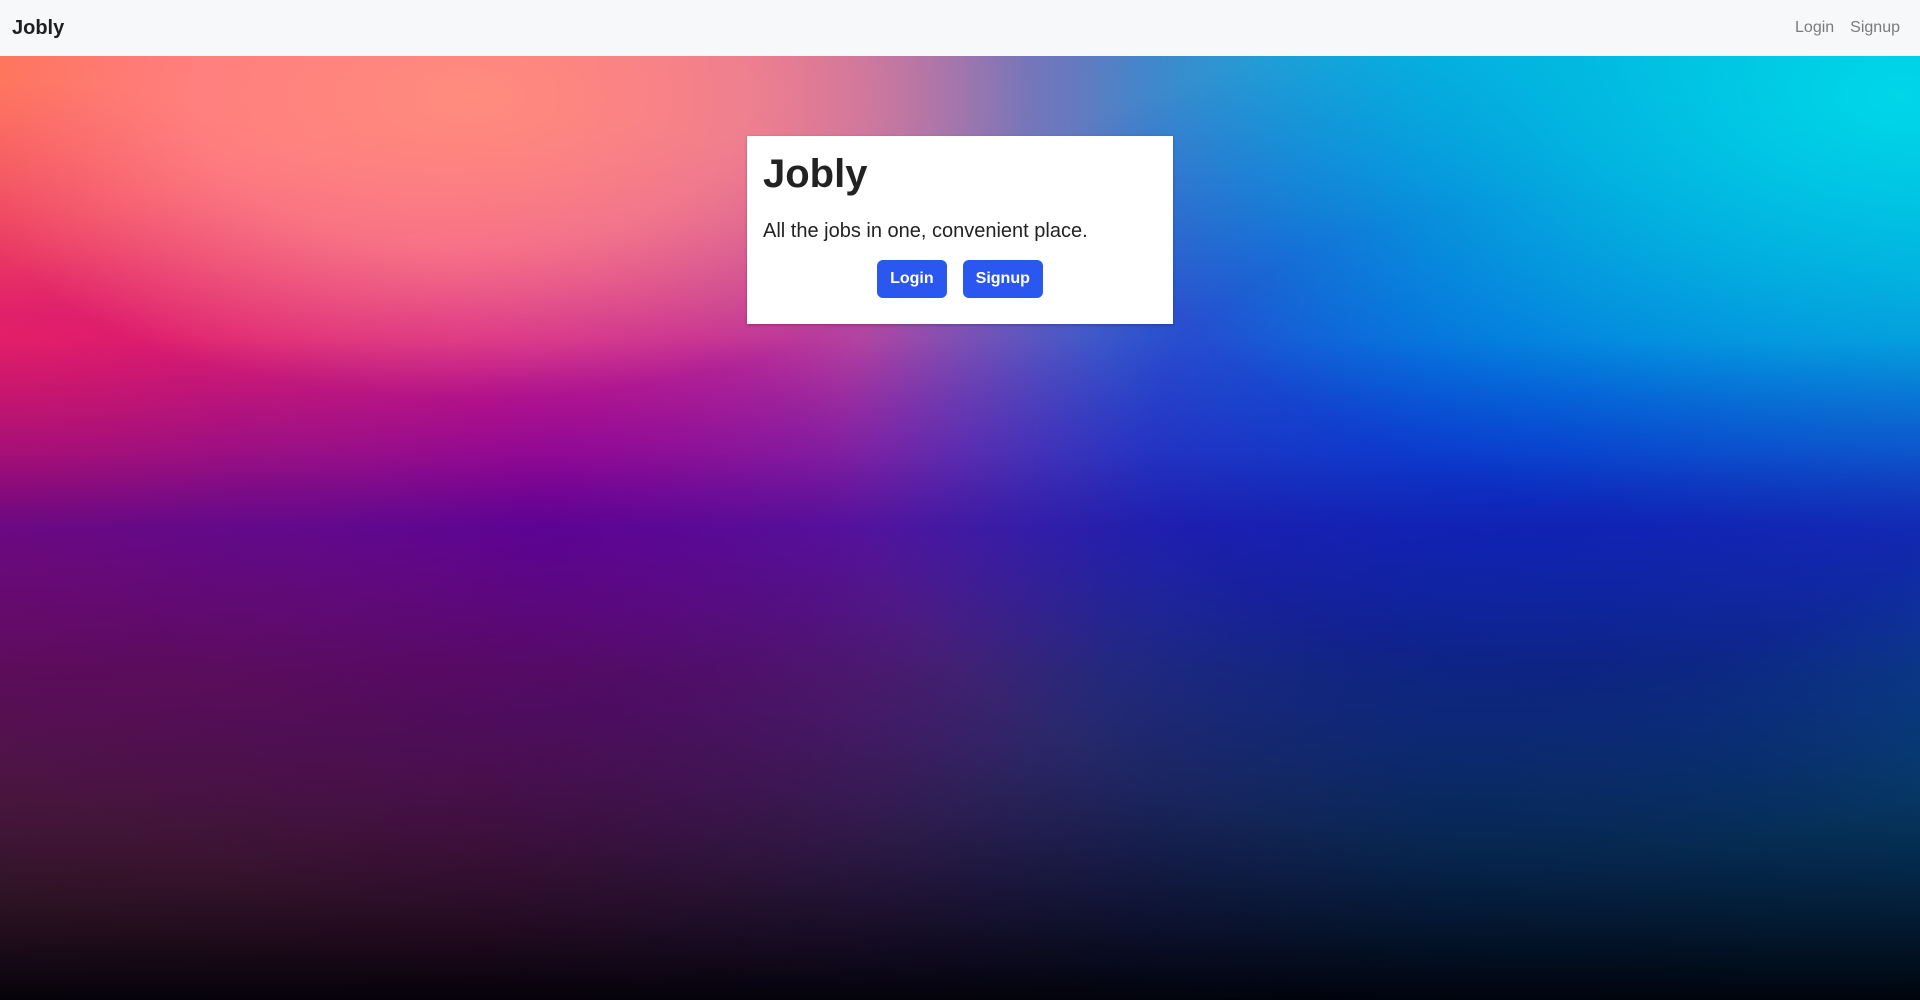  I want to click on brand-link: Jobly, so click(38, 28).